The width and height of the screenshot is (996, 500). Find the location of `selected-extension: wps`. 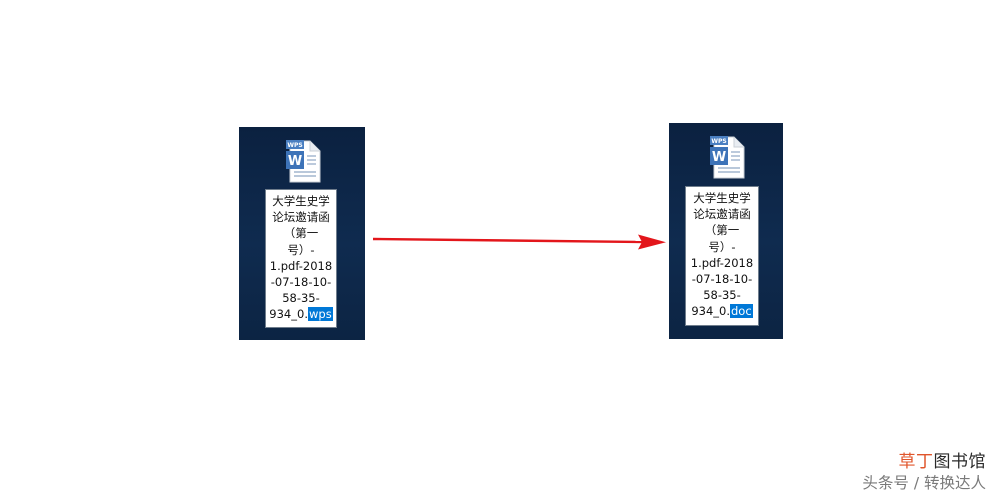

selected-extension: wps is located at coordinates (320, 314).